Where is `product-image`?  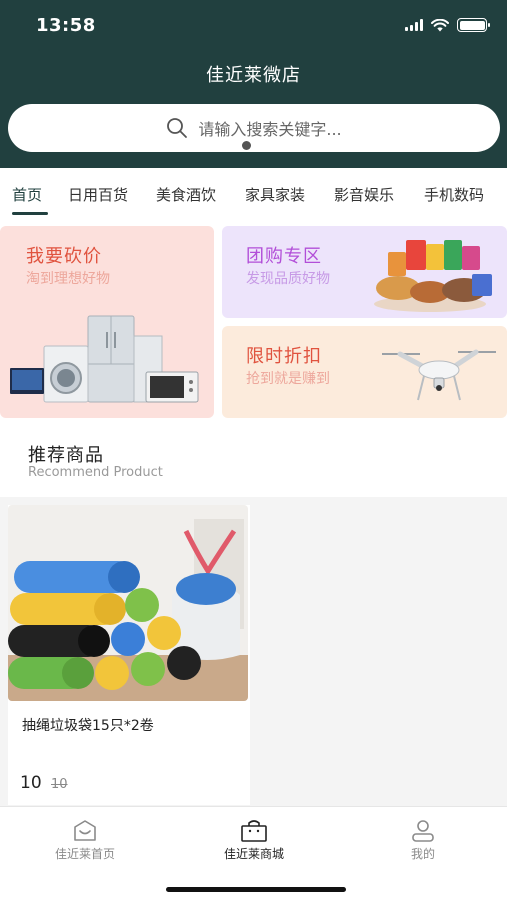 product-image is located at coordinates (128, 603).